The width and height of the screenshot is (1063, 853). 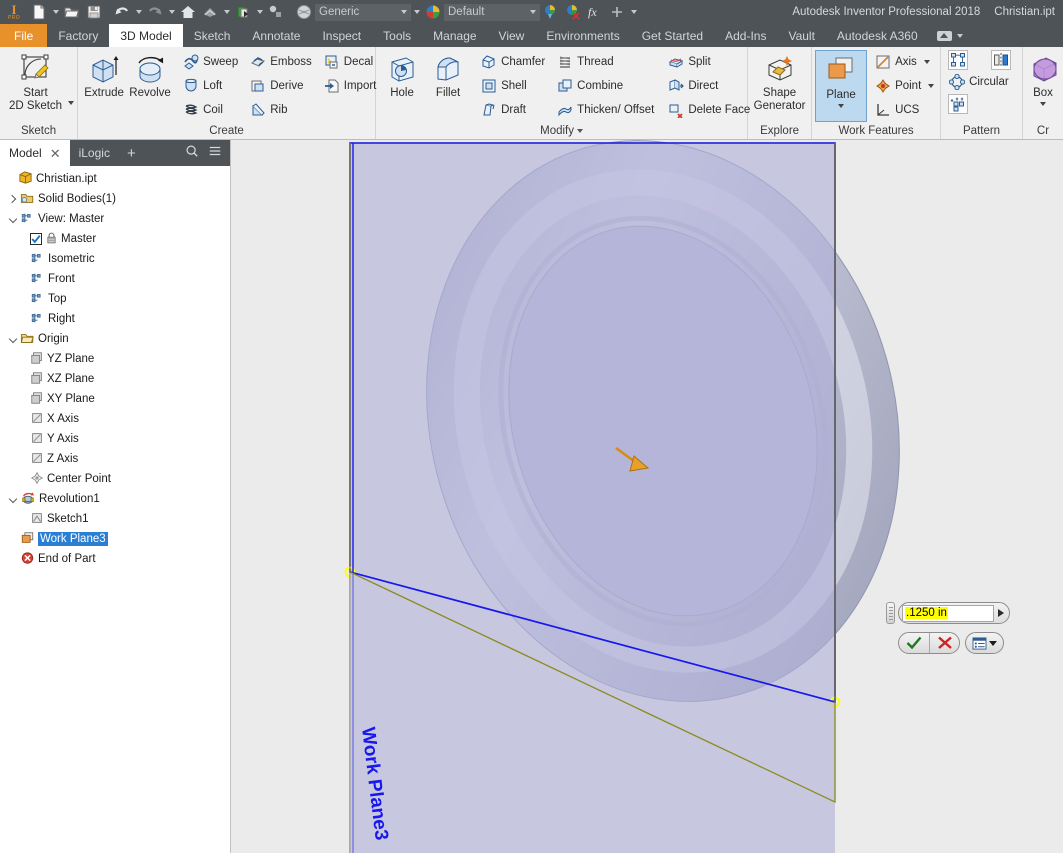 What do you see at coordinates (801, 35) in the screenshot?
I see `tab-vault: Vault` at bounding box center [801, 35].